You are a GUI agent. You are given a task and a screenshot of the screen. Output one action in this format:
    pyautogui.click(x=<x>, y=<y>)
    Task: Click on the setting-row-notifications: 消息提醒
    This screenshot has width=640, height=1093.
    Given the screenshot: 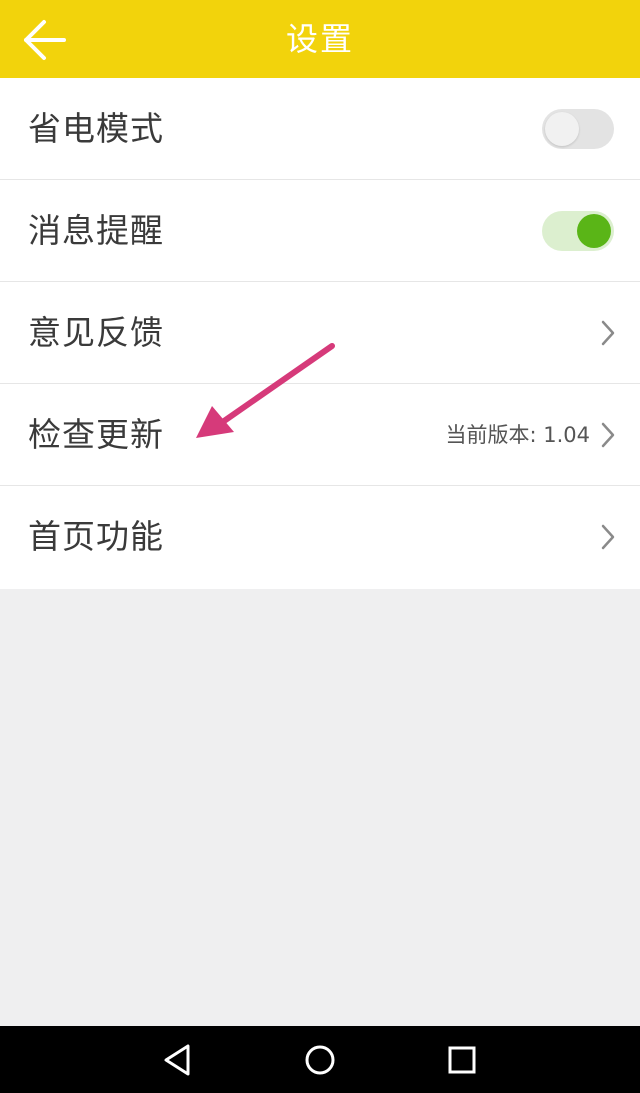 What is the action you would take?
    pyautogui.click(x=320, y=231)
    